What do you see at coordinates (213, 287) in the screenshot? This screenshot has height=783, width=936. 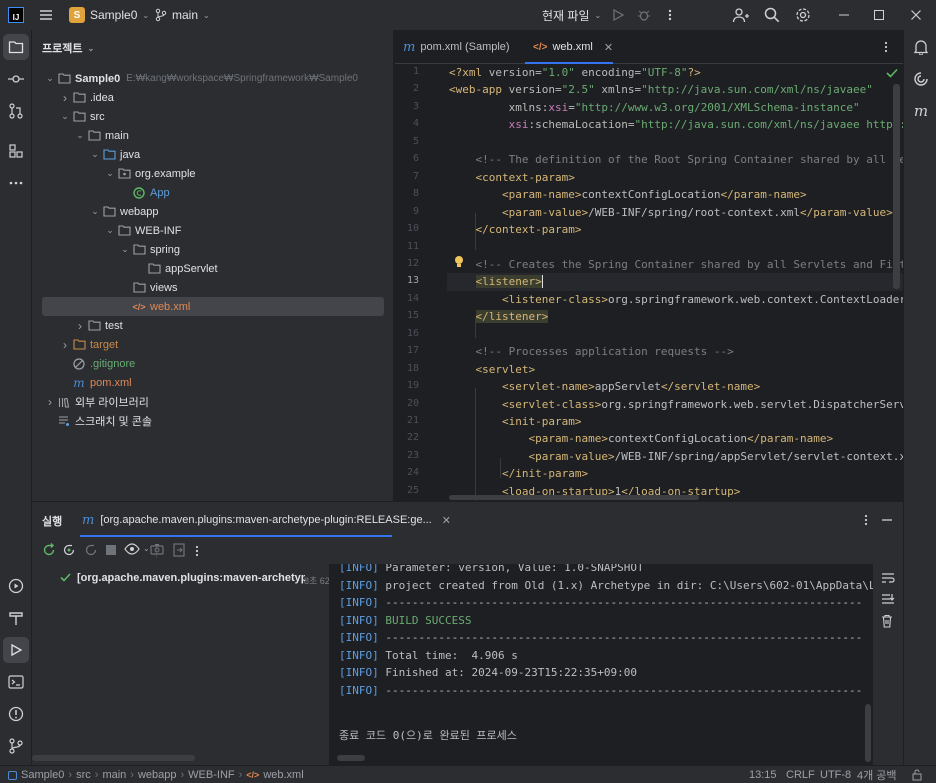 I see `tree-item: views` at bounding box center [213, 287].